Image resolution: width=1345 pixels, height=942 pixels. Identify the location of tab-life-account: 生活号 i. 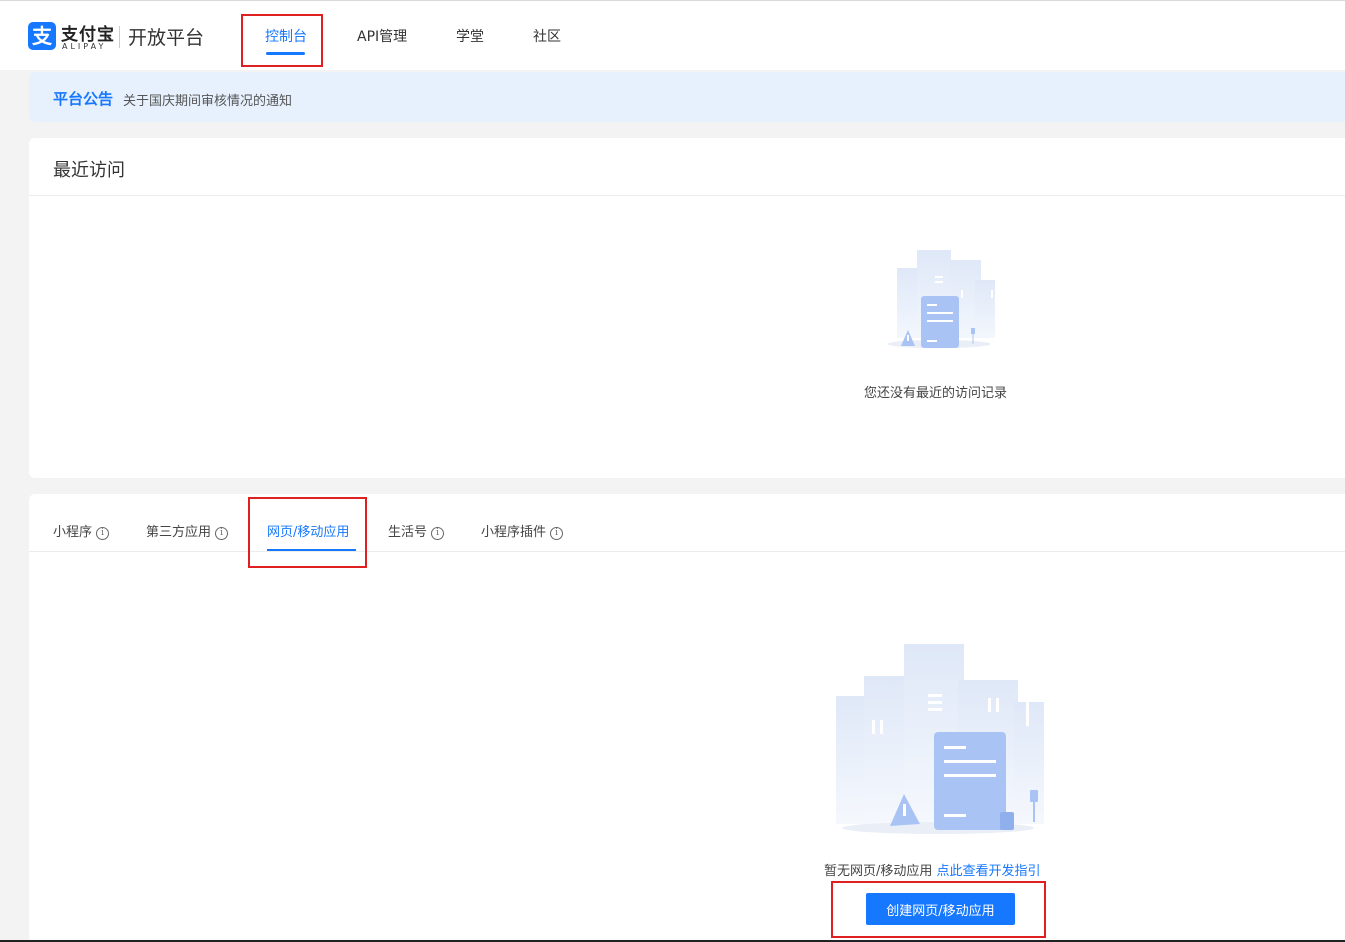
(416, 530).